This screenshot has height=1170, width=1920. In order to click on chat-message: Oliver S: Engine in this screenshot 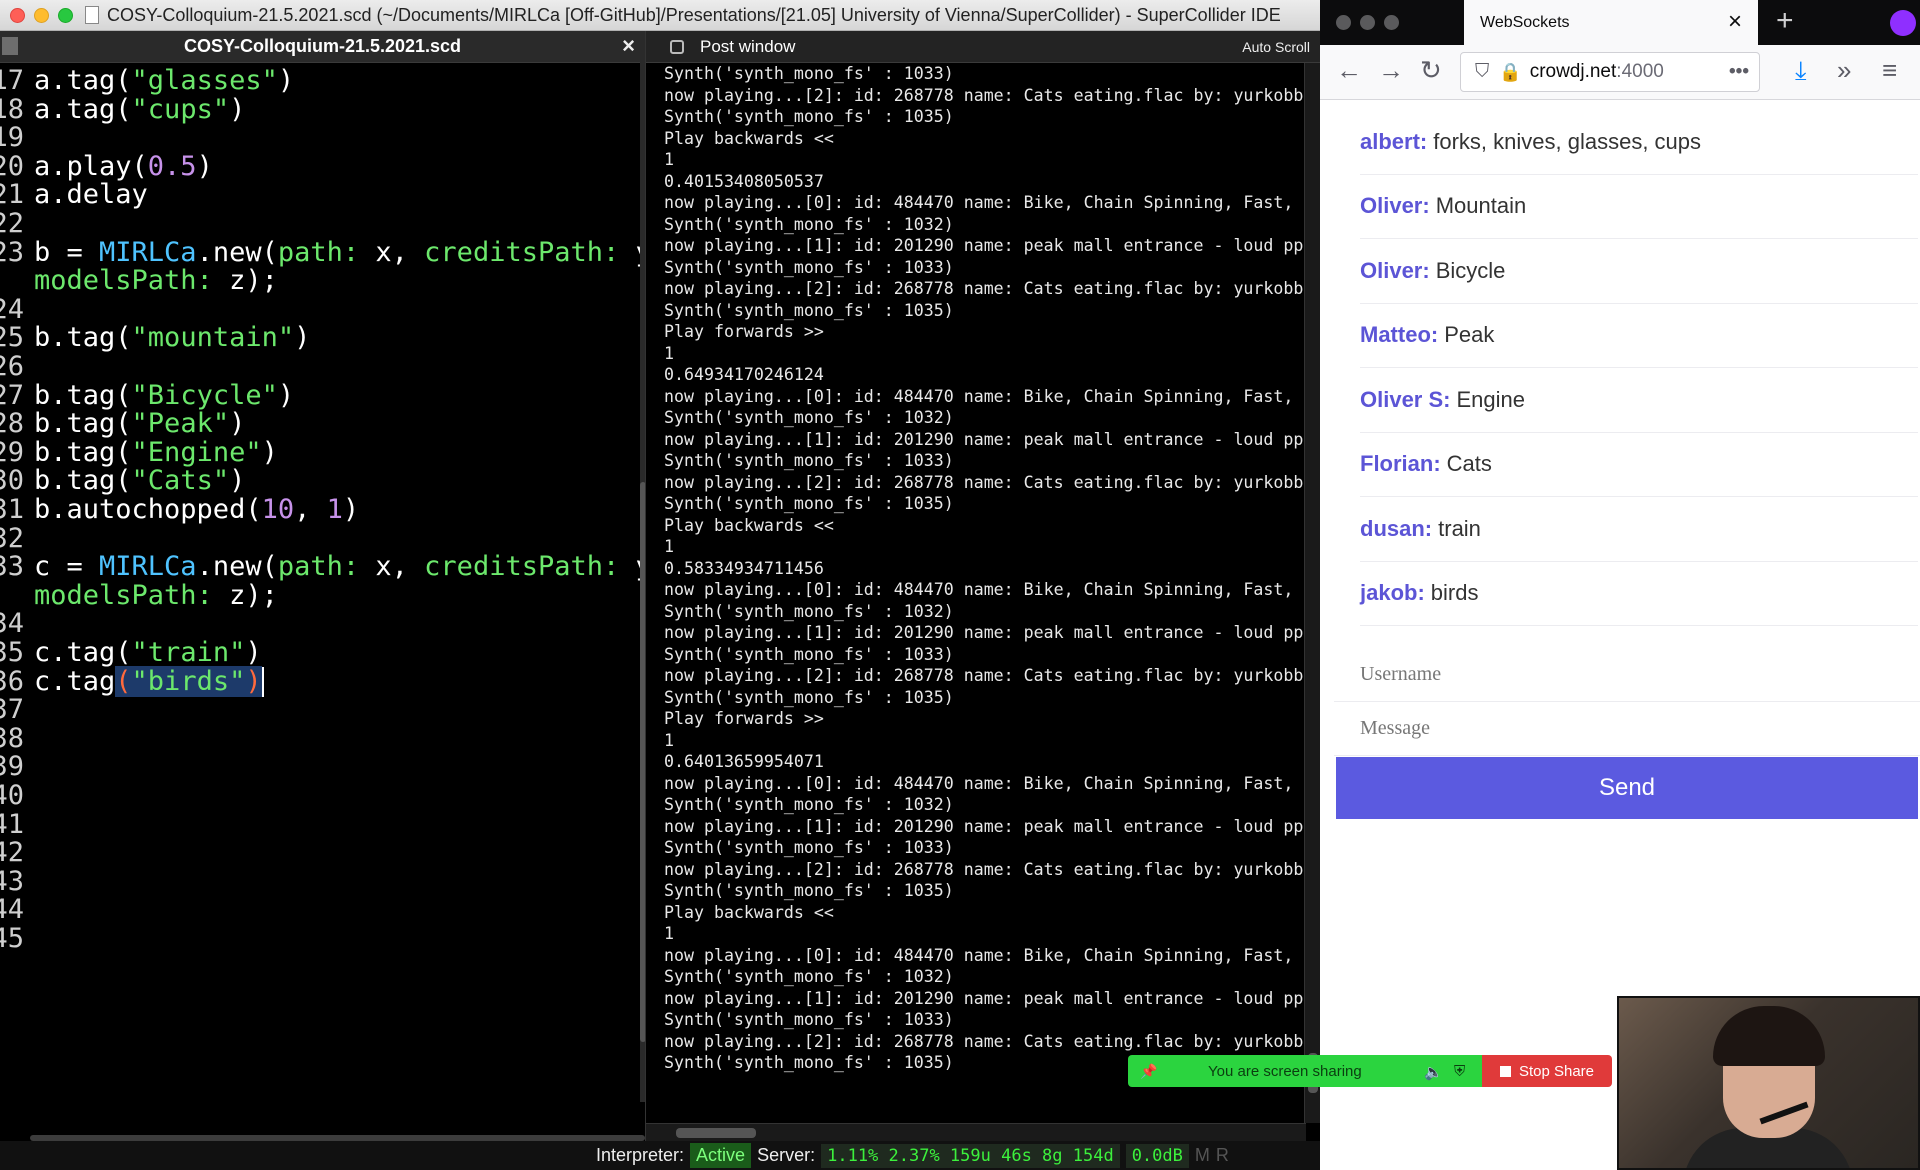, I will do `click(1639, 400)`.